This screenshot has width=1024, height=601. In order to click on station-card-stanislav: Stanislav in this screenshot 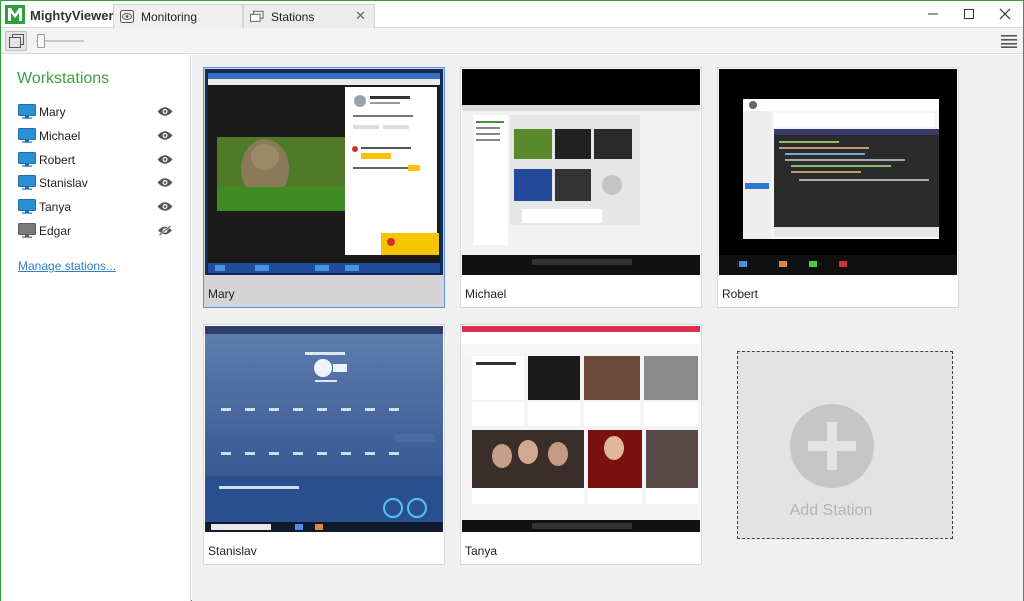, I will do `click(324, 444)`.